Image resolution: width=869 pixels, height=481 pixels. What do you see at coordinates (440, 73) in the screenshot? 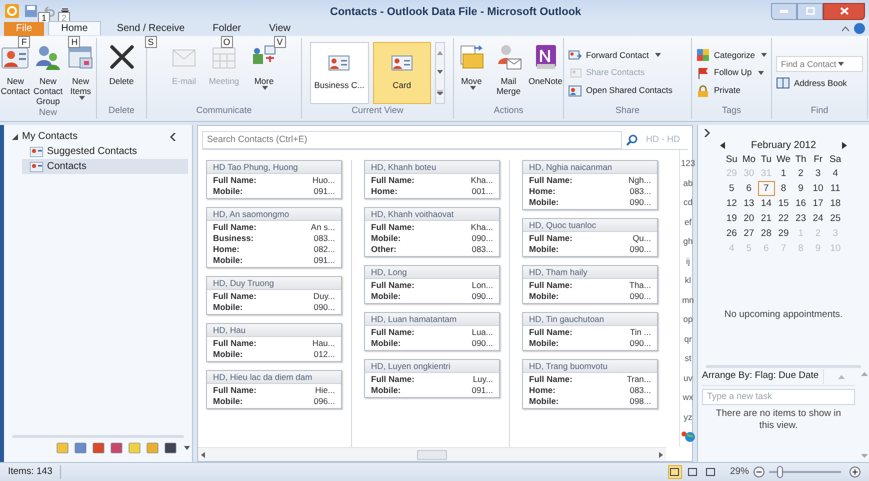
I see `gallery-scroll` at bounding box center [440, 73].